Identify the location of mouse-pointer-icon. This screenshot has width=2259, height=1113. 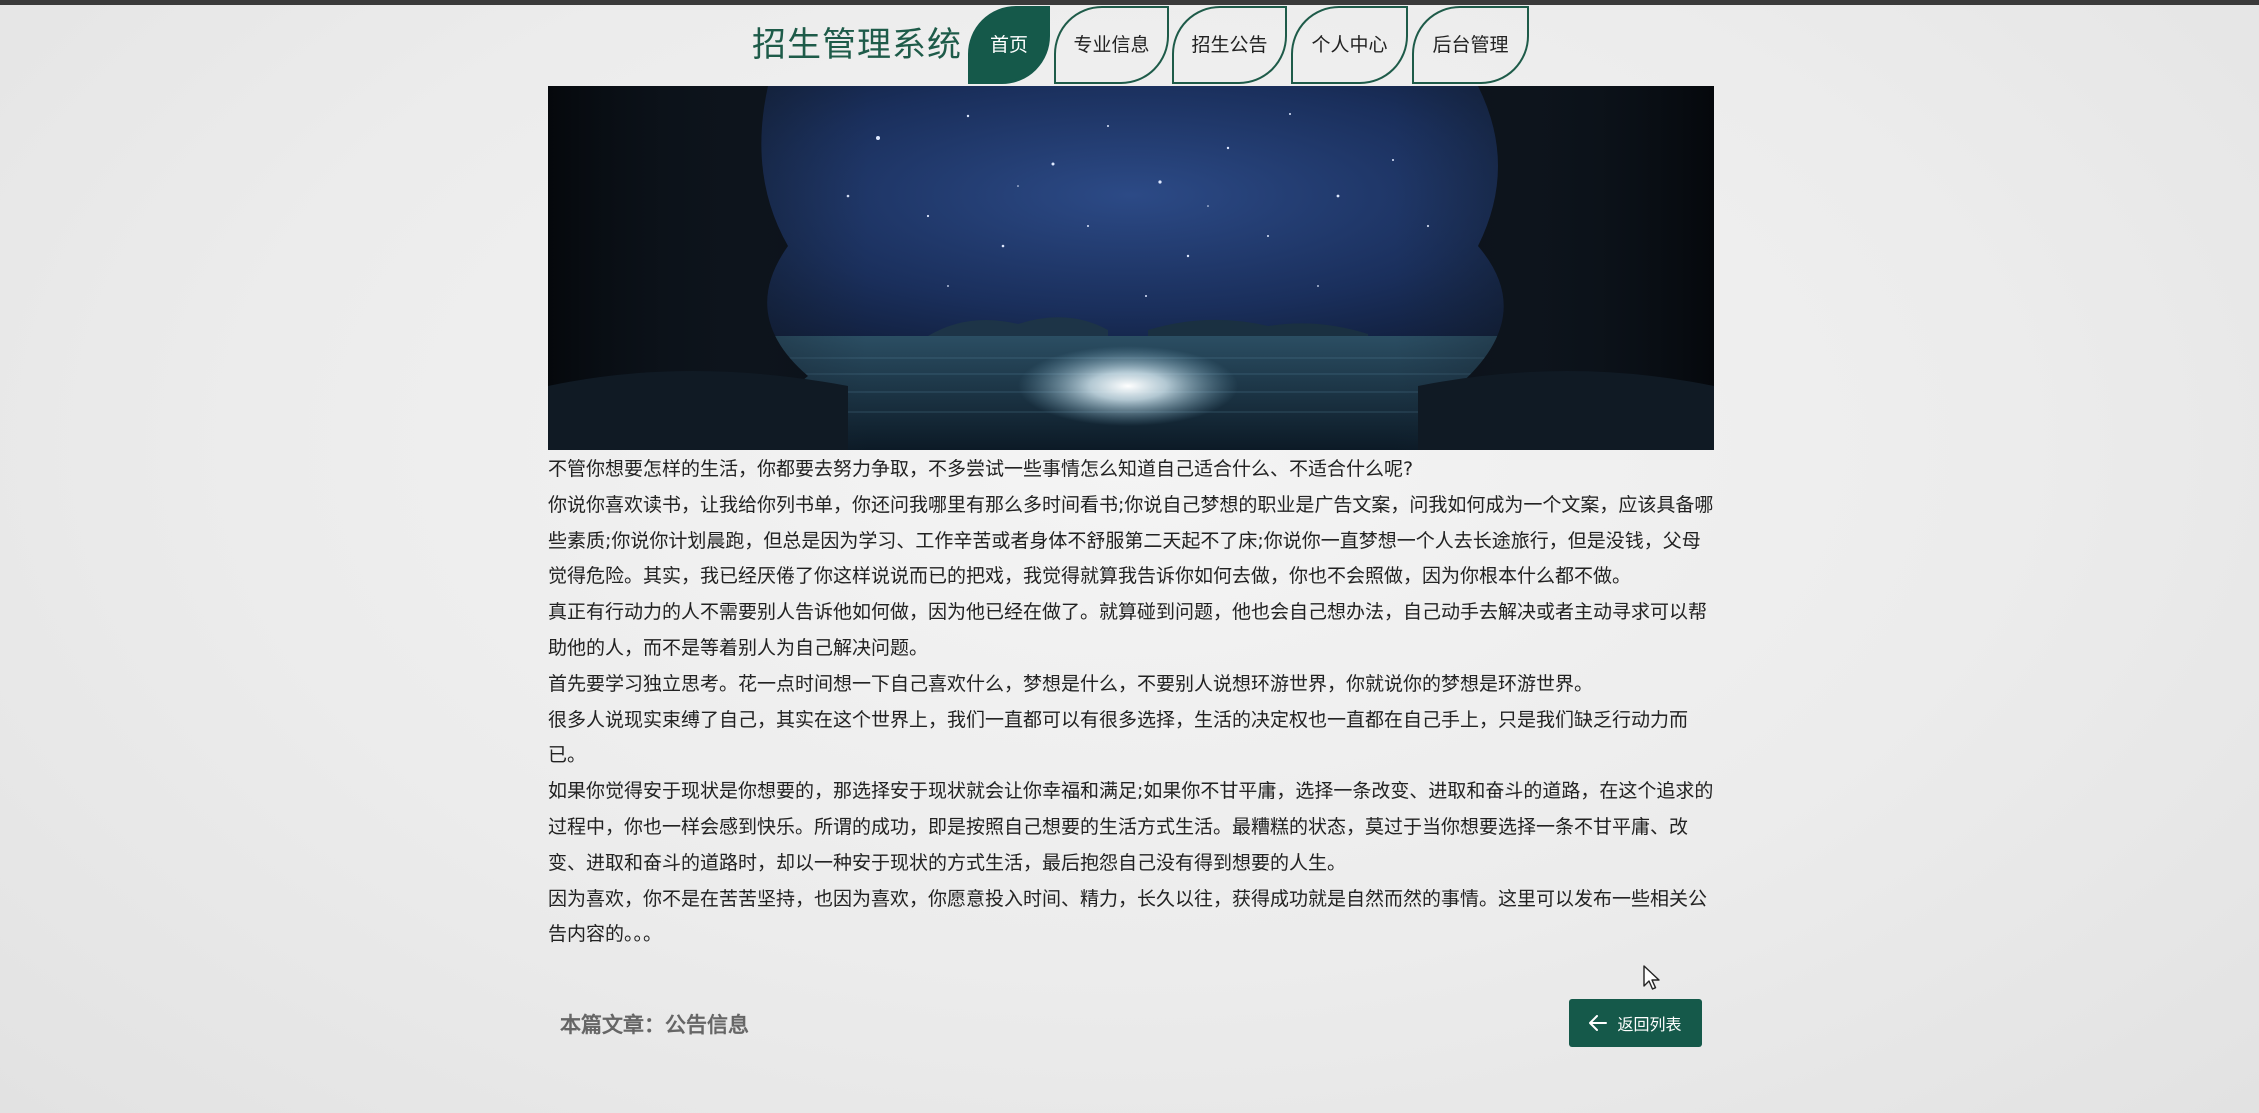
(1651, 977).